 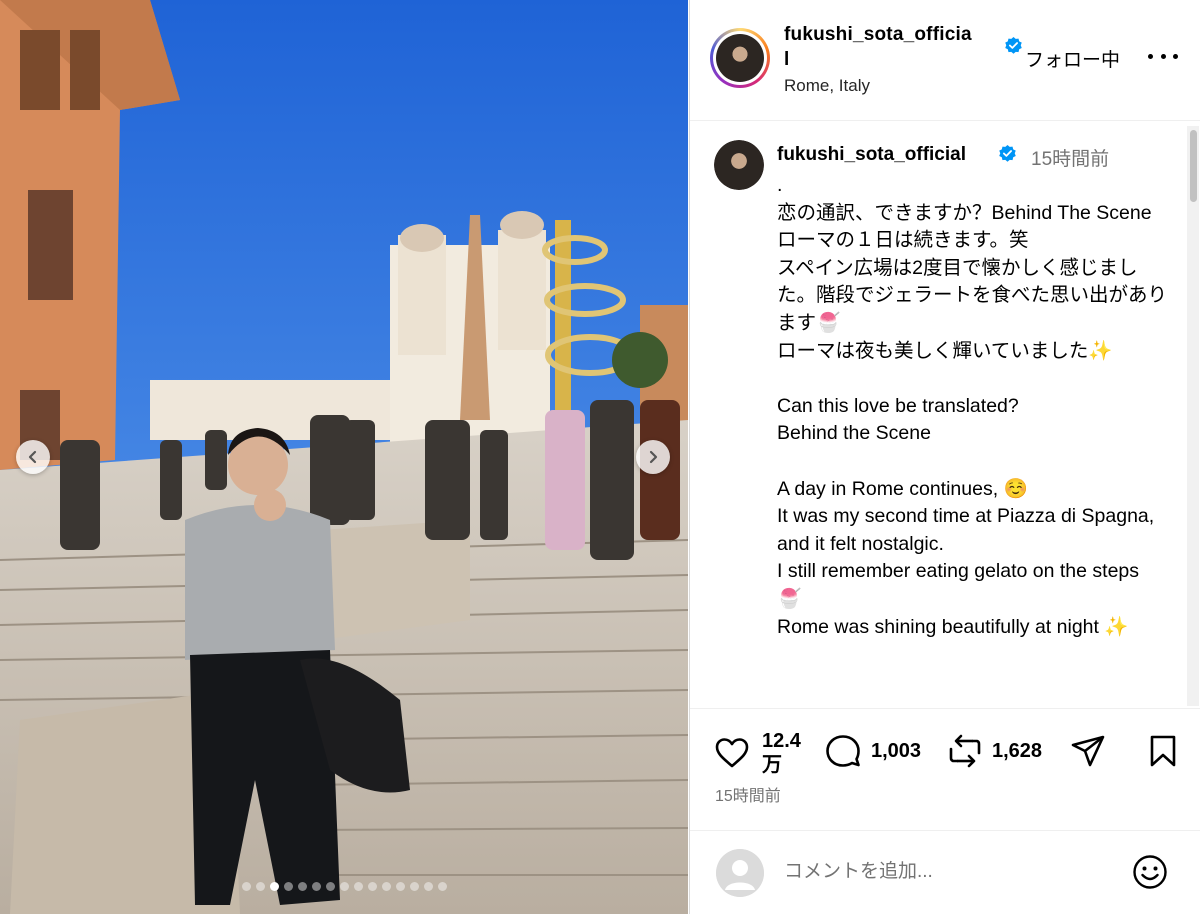 What do you see at coordinates (878, 34) in the screenshot?
I see `header-username-line1: fukushi_sota_officia` at bounding box center [878, 34].